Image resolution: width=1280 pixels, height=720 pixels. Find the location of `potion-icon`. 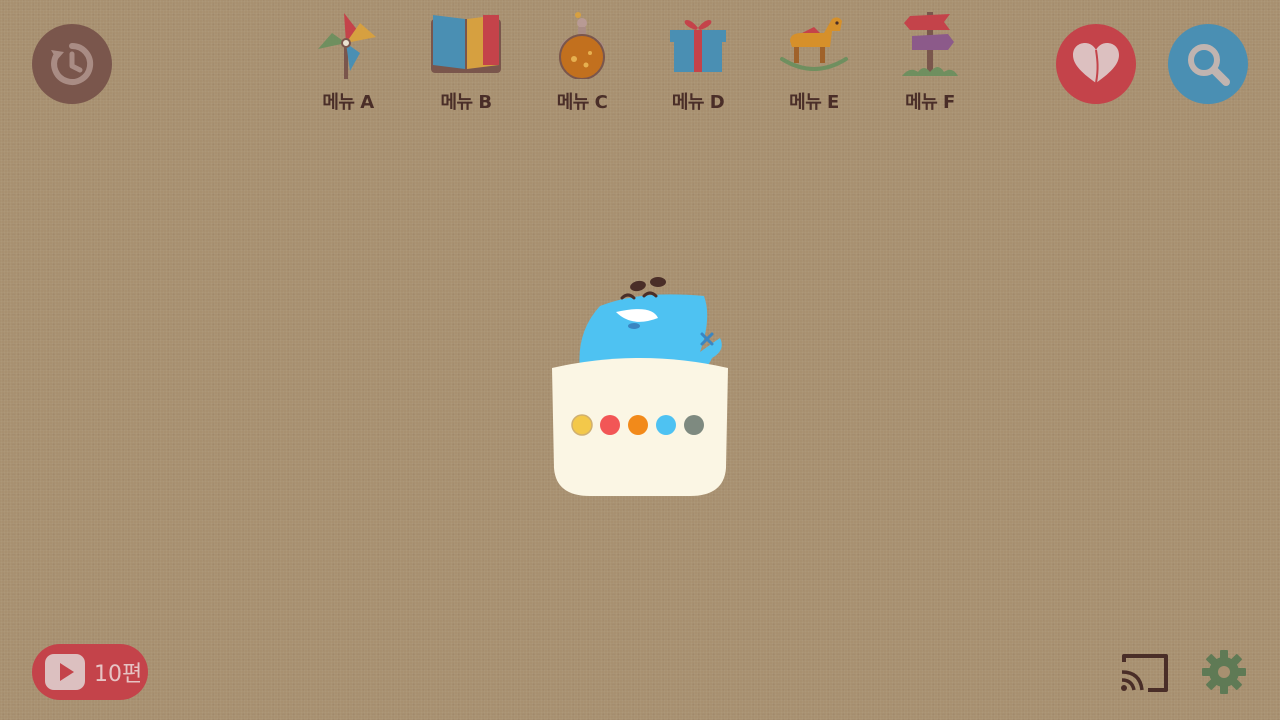

potion-icon is located at coordinates (582, 45).